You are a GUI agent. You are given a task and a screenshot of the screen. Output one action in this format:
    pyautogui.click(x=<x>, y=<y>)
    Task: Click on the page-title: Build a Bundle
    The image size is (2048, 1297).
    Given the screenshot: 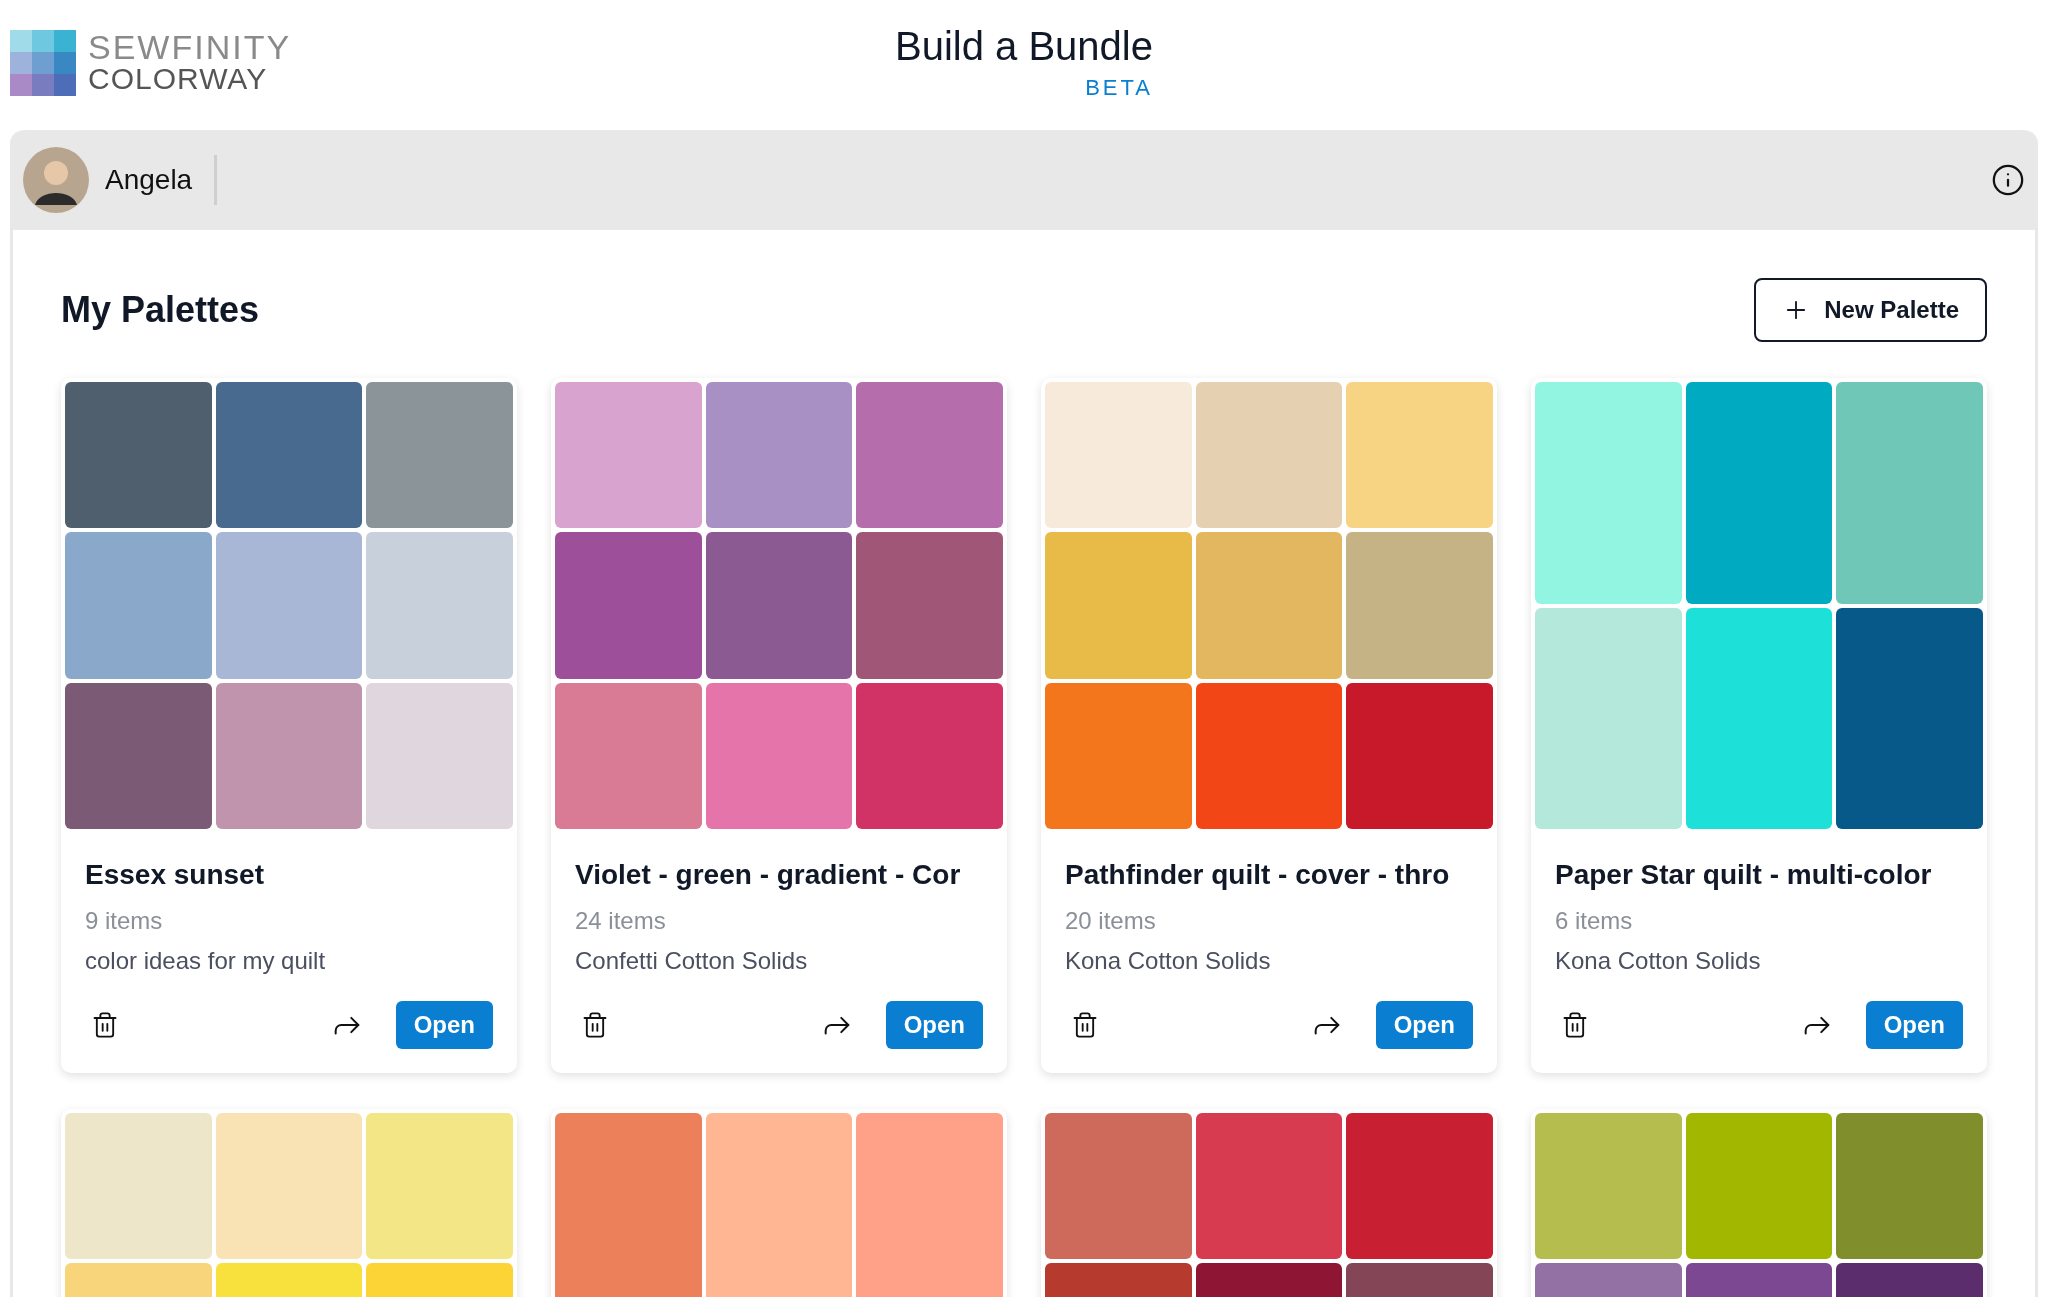 What is the action you would take?
    pyautogui.click(x=1024, y=46)
    